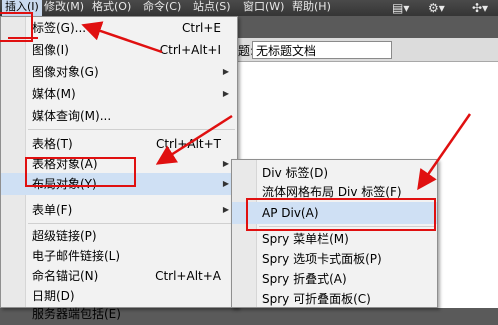 The height and width of the screenshot is (325, 498). What do you see at coordinates (22, 8) in the screenshot?
I see `menu-insert: 插入(I)` at bounding box center [22, 8].